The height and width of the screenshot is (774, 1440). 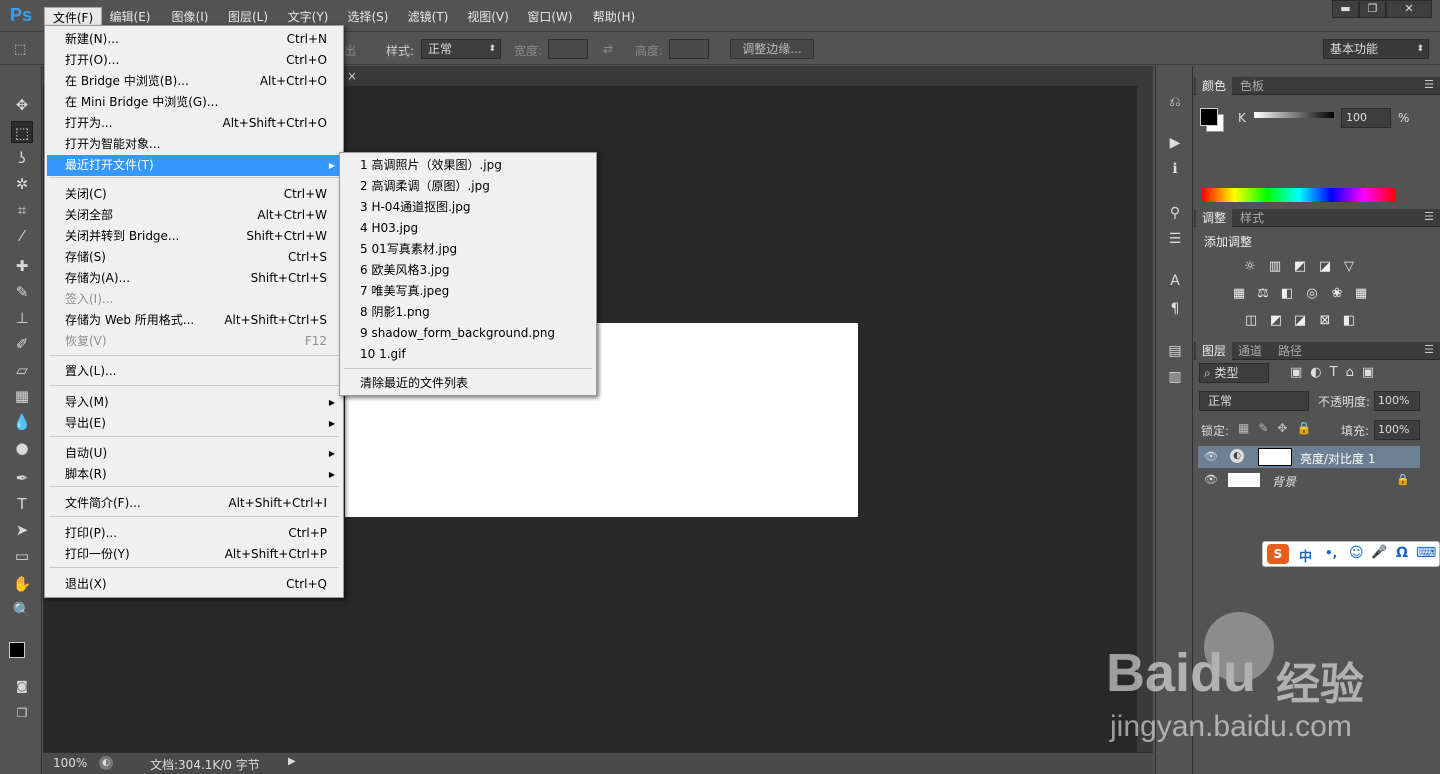 What do you see at coordinates (194, 81) in the screenshot?
I see `file-menu-item: 在 Bridge 中浏览(B)... Alt+Ctrl+O` at bounding box center [194, 81].